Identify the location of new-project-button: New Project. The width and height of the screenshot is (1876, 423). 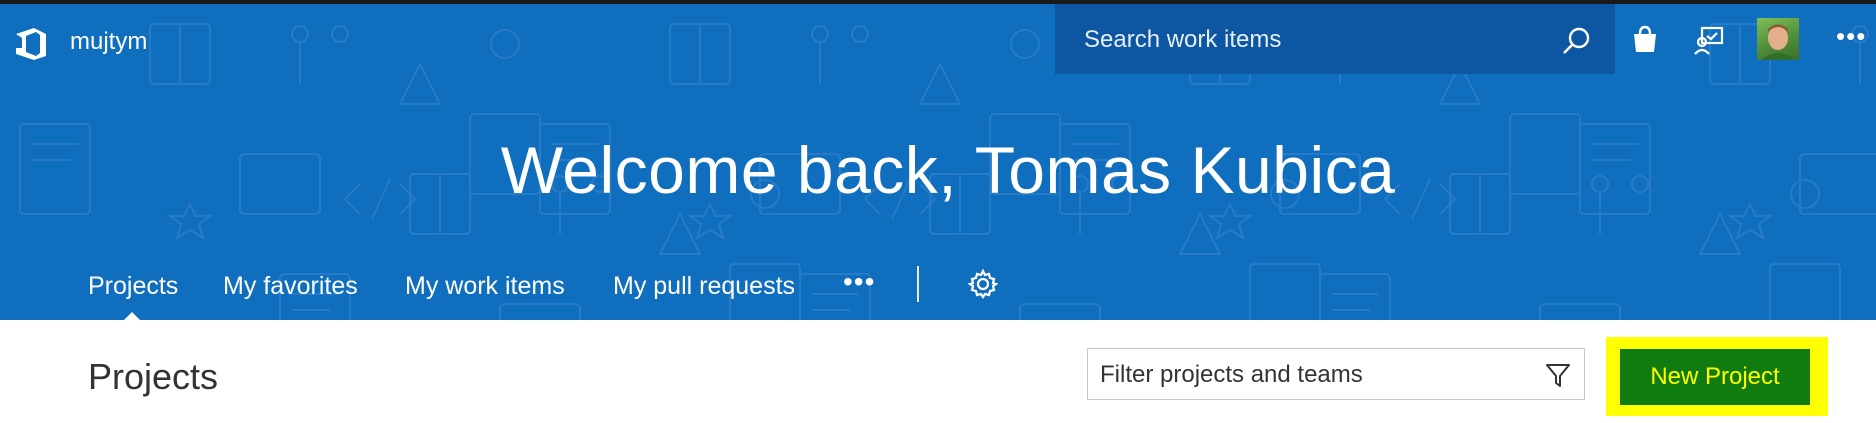
(1715, 377).